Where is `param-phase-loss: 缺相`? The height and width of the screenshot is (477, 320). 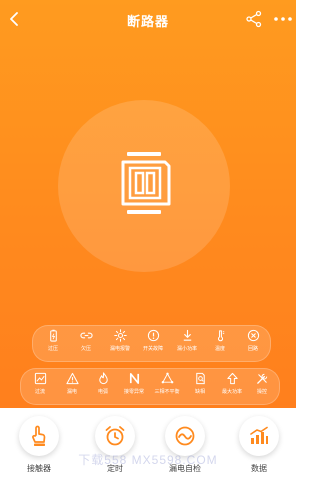
param-phase-loss: 缺相 is located at coordinates (200, 388).